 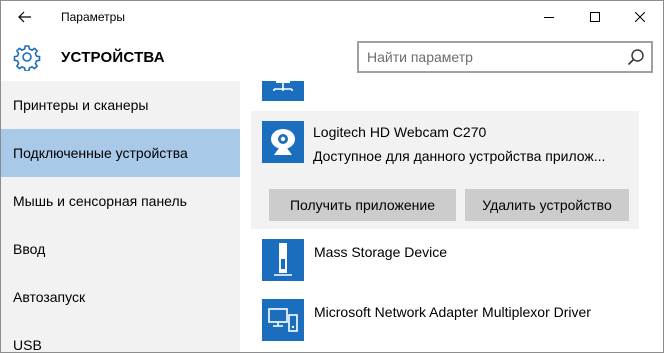 I want to click on search-box, so click(x=505, y=57).